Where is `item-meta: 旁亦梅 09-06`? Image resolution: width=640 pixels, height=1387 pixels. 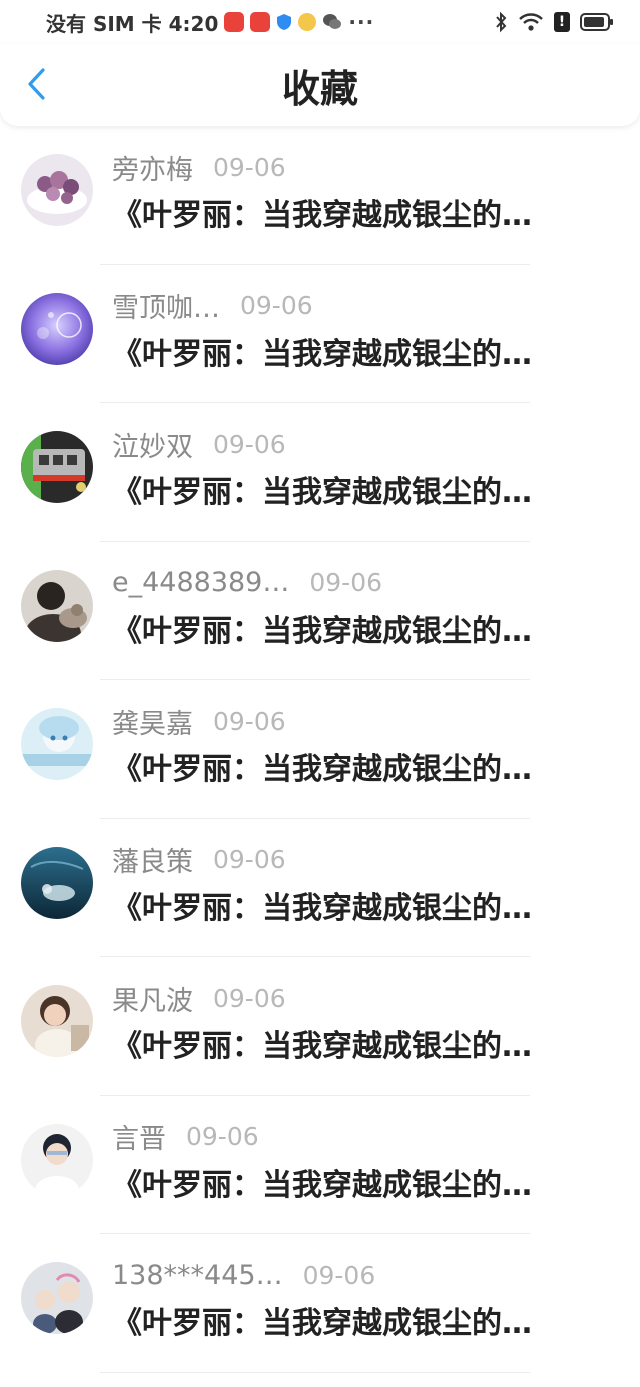
item-meta: 旁亦梅 09-06 is located at coordinates (199, 167).